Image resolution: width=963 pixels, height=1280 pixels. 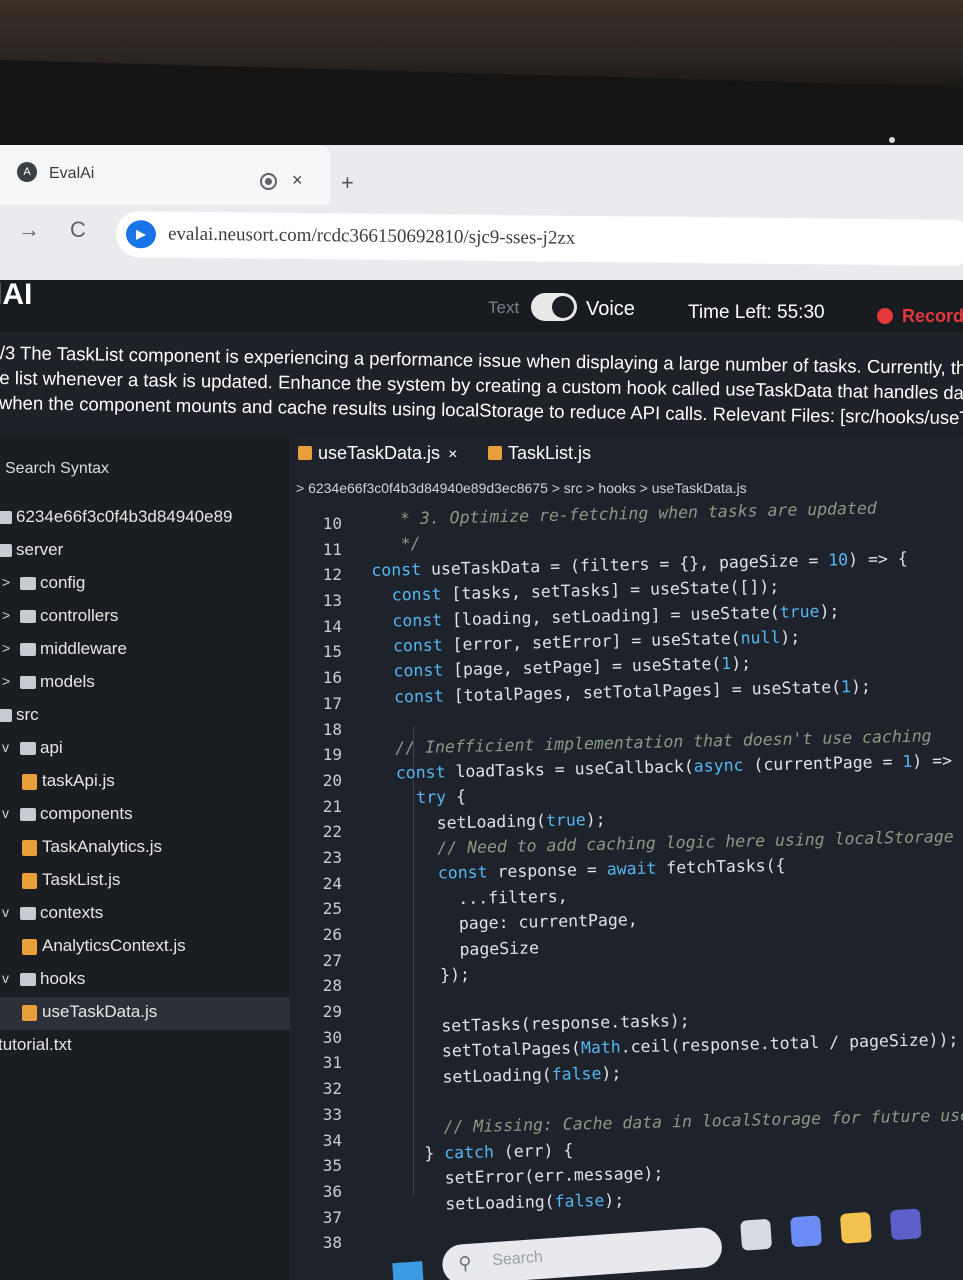 I want to click on tree-item: 6234e66f3c0f4b3d84940e89, so click(x=145, y=518).